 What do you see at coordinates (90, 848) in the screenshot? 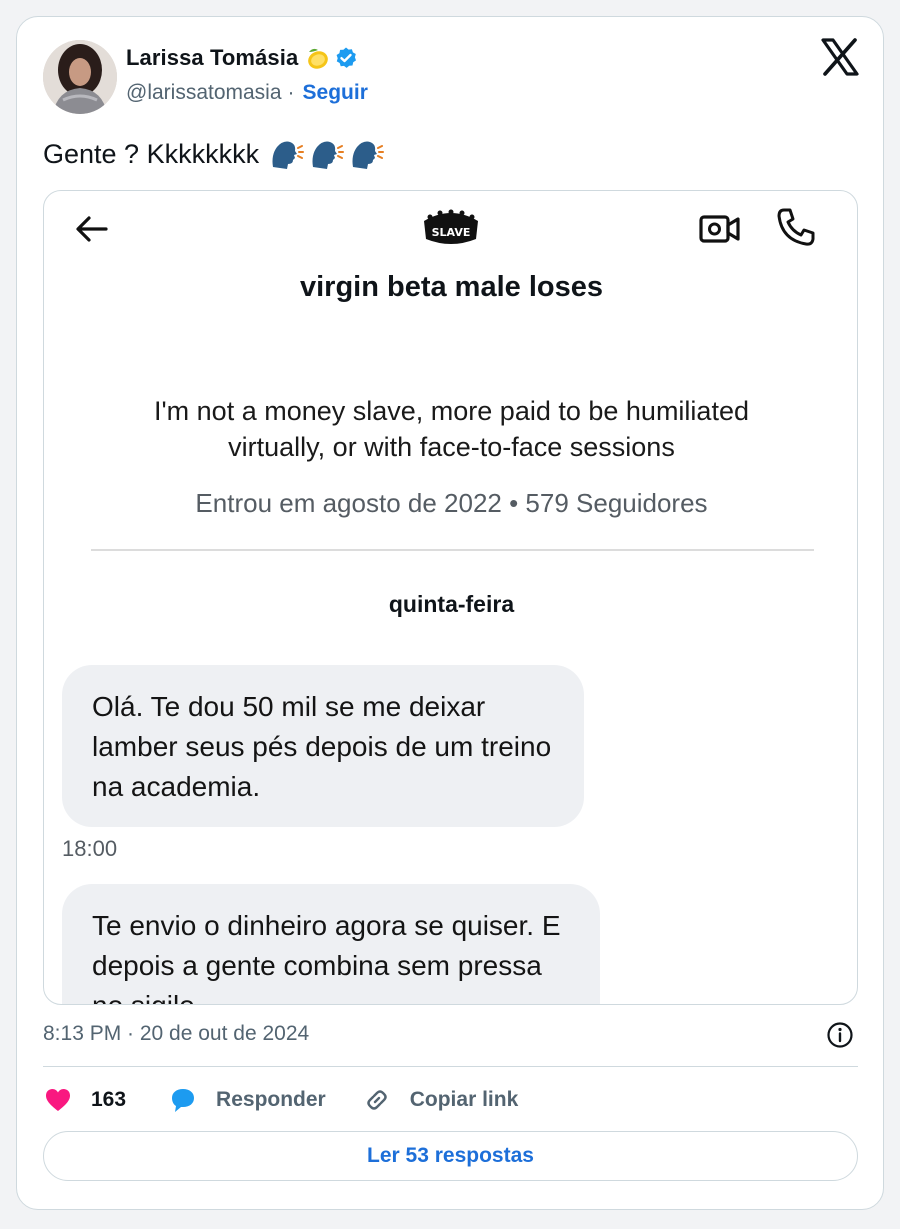
I see `message-time: 18:00` at bounding box center [90, 848].